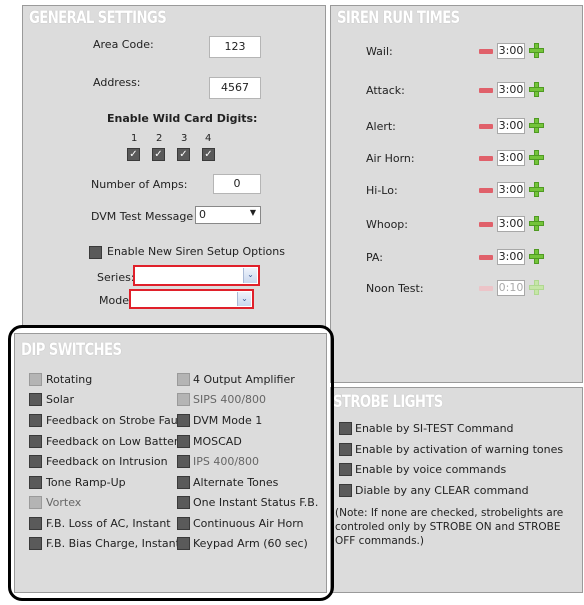 The width and height of the screenshot is (584, 605). I want to click on siren-label-alert: Alert:, so click(381, 126).